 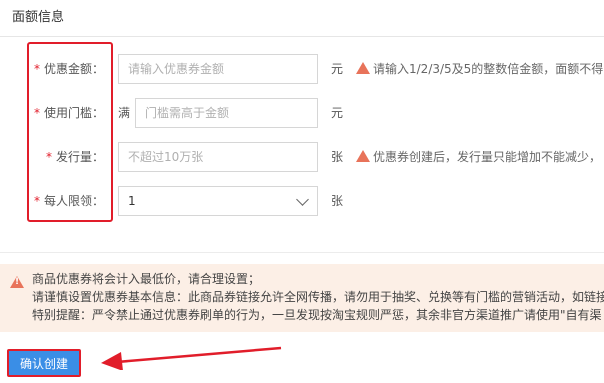 What do you see at coordinates (191, 358) in the screenshot?
I see `annotation-arrow-icon` at bounding box center [191, 358].